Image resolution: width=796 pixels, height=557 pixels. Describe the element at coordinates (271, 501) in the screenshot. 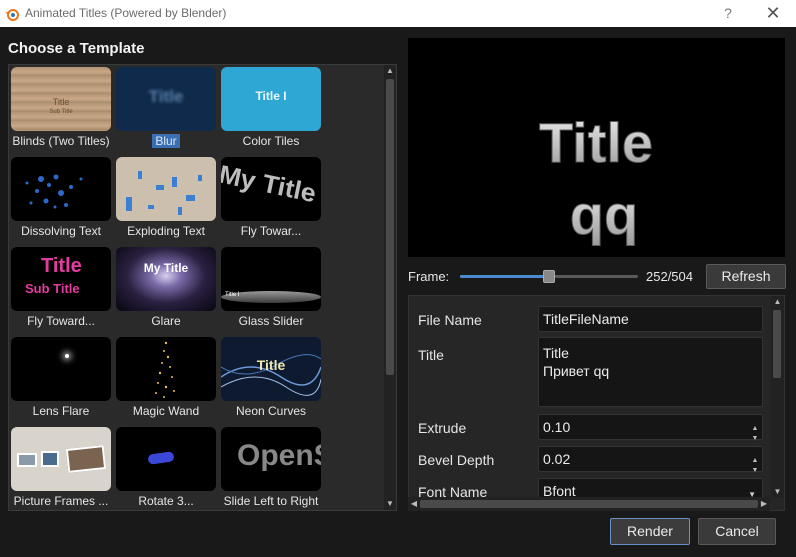

I see `template-label: Slide Left to Right` at that location.